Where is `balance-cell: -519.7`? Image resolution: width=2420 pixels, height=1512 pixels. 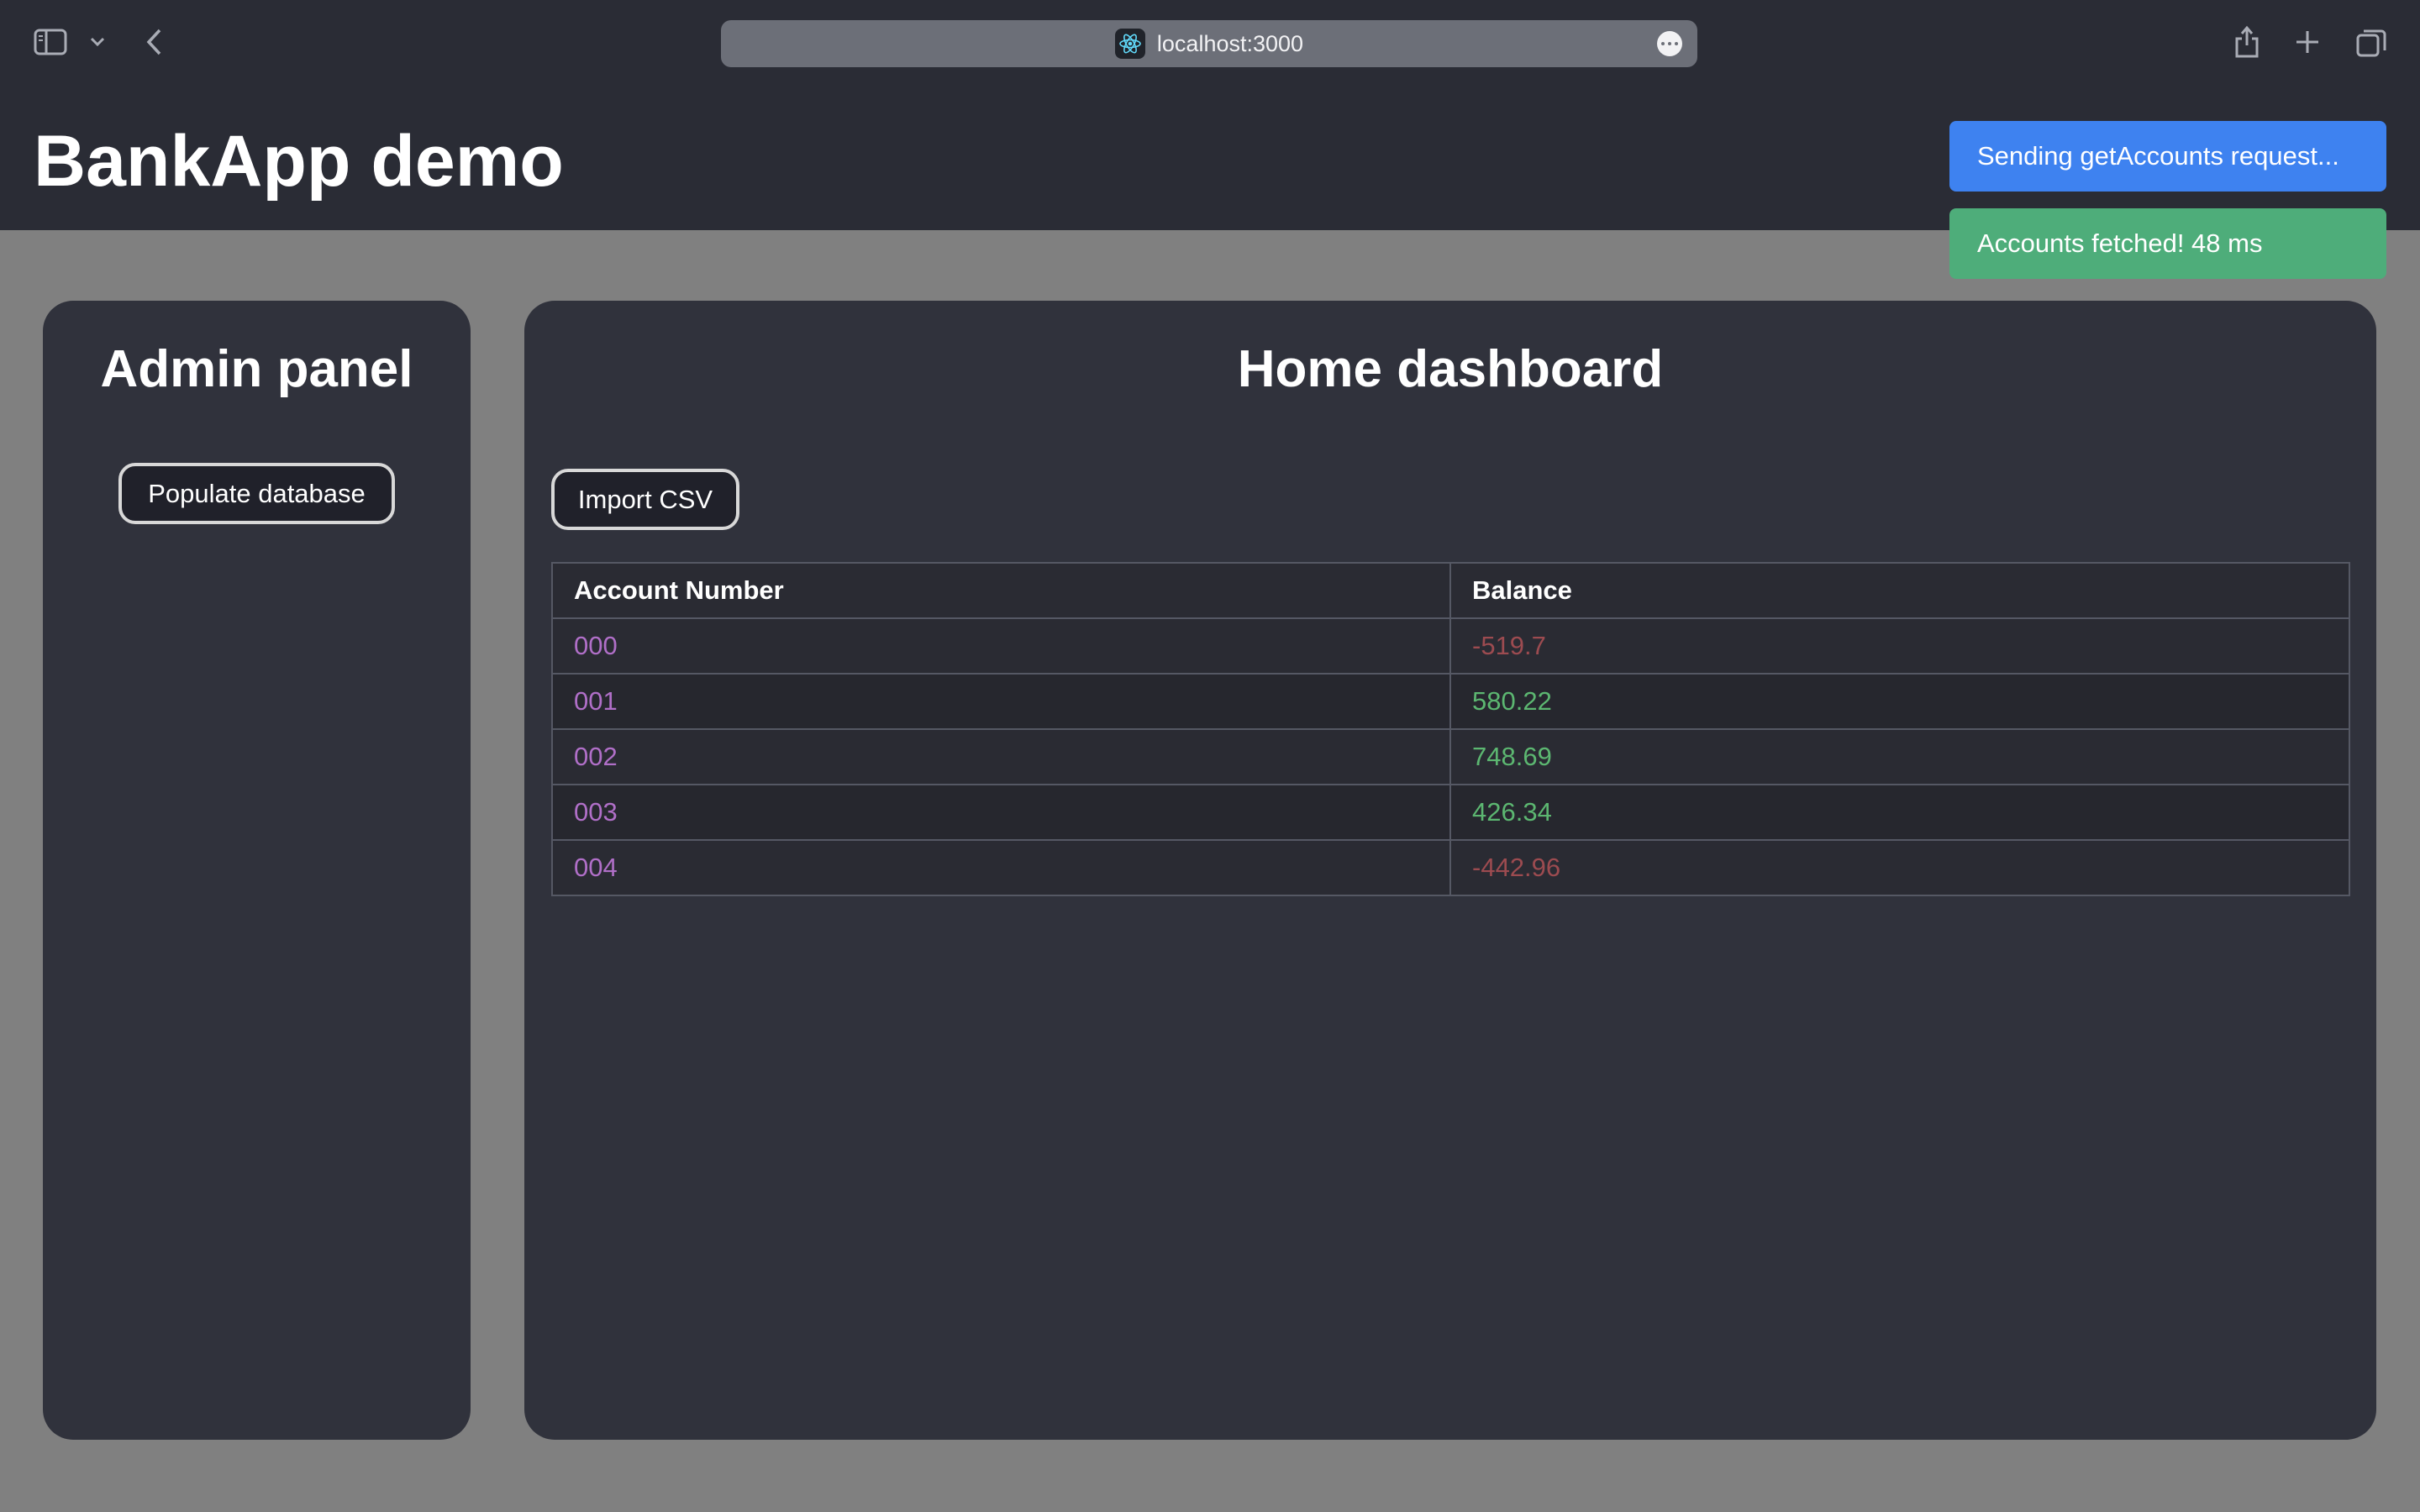
balance-cell: -519.7 is located at coordinates (1900, 646).